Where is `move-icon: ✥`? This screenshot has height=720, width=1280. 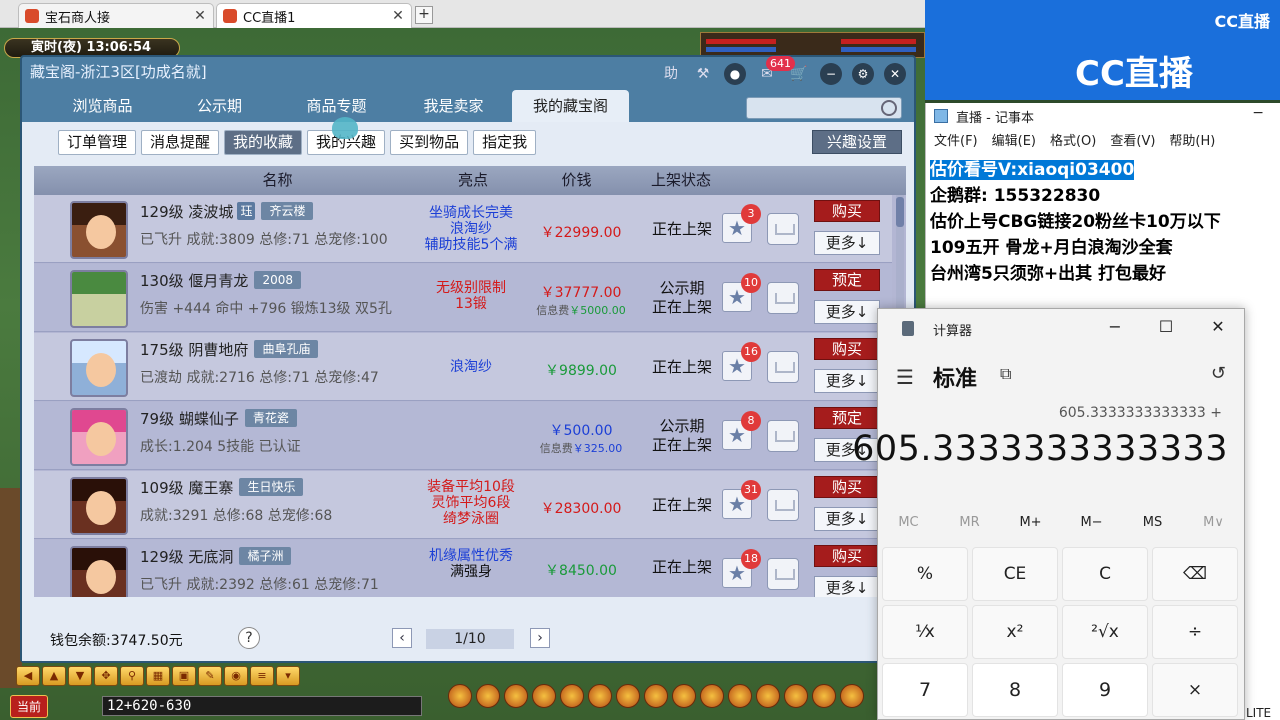
move-icon: ✥ is located at coordinates (106, 676).